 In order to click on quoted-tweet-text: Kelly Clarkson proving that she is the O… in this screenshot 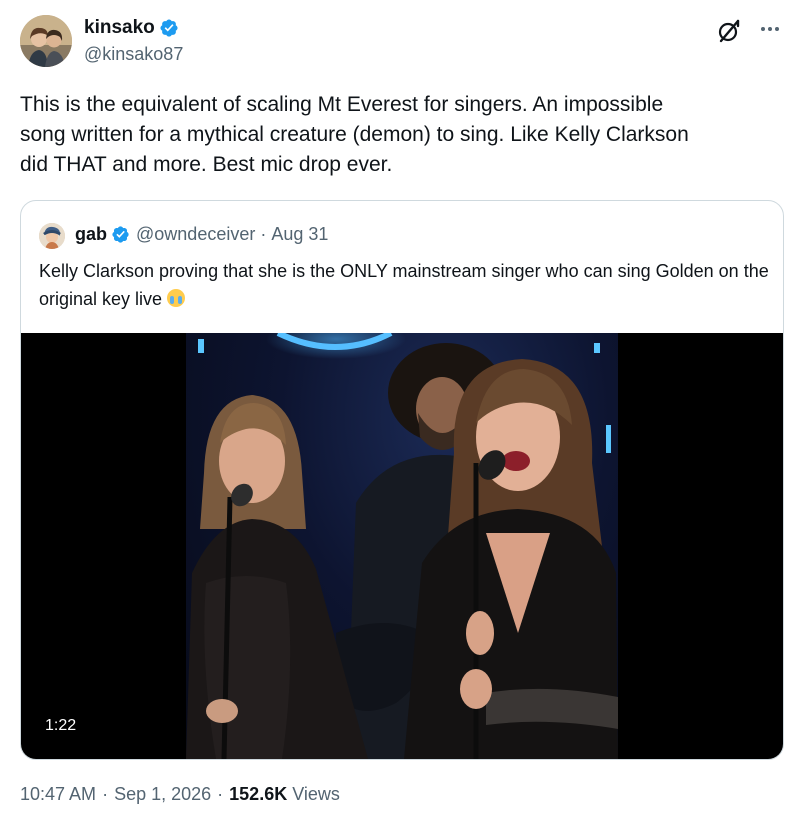, I will do `click(404, 285)`.